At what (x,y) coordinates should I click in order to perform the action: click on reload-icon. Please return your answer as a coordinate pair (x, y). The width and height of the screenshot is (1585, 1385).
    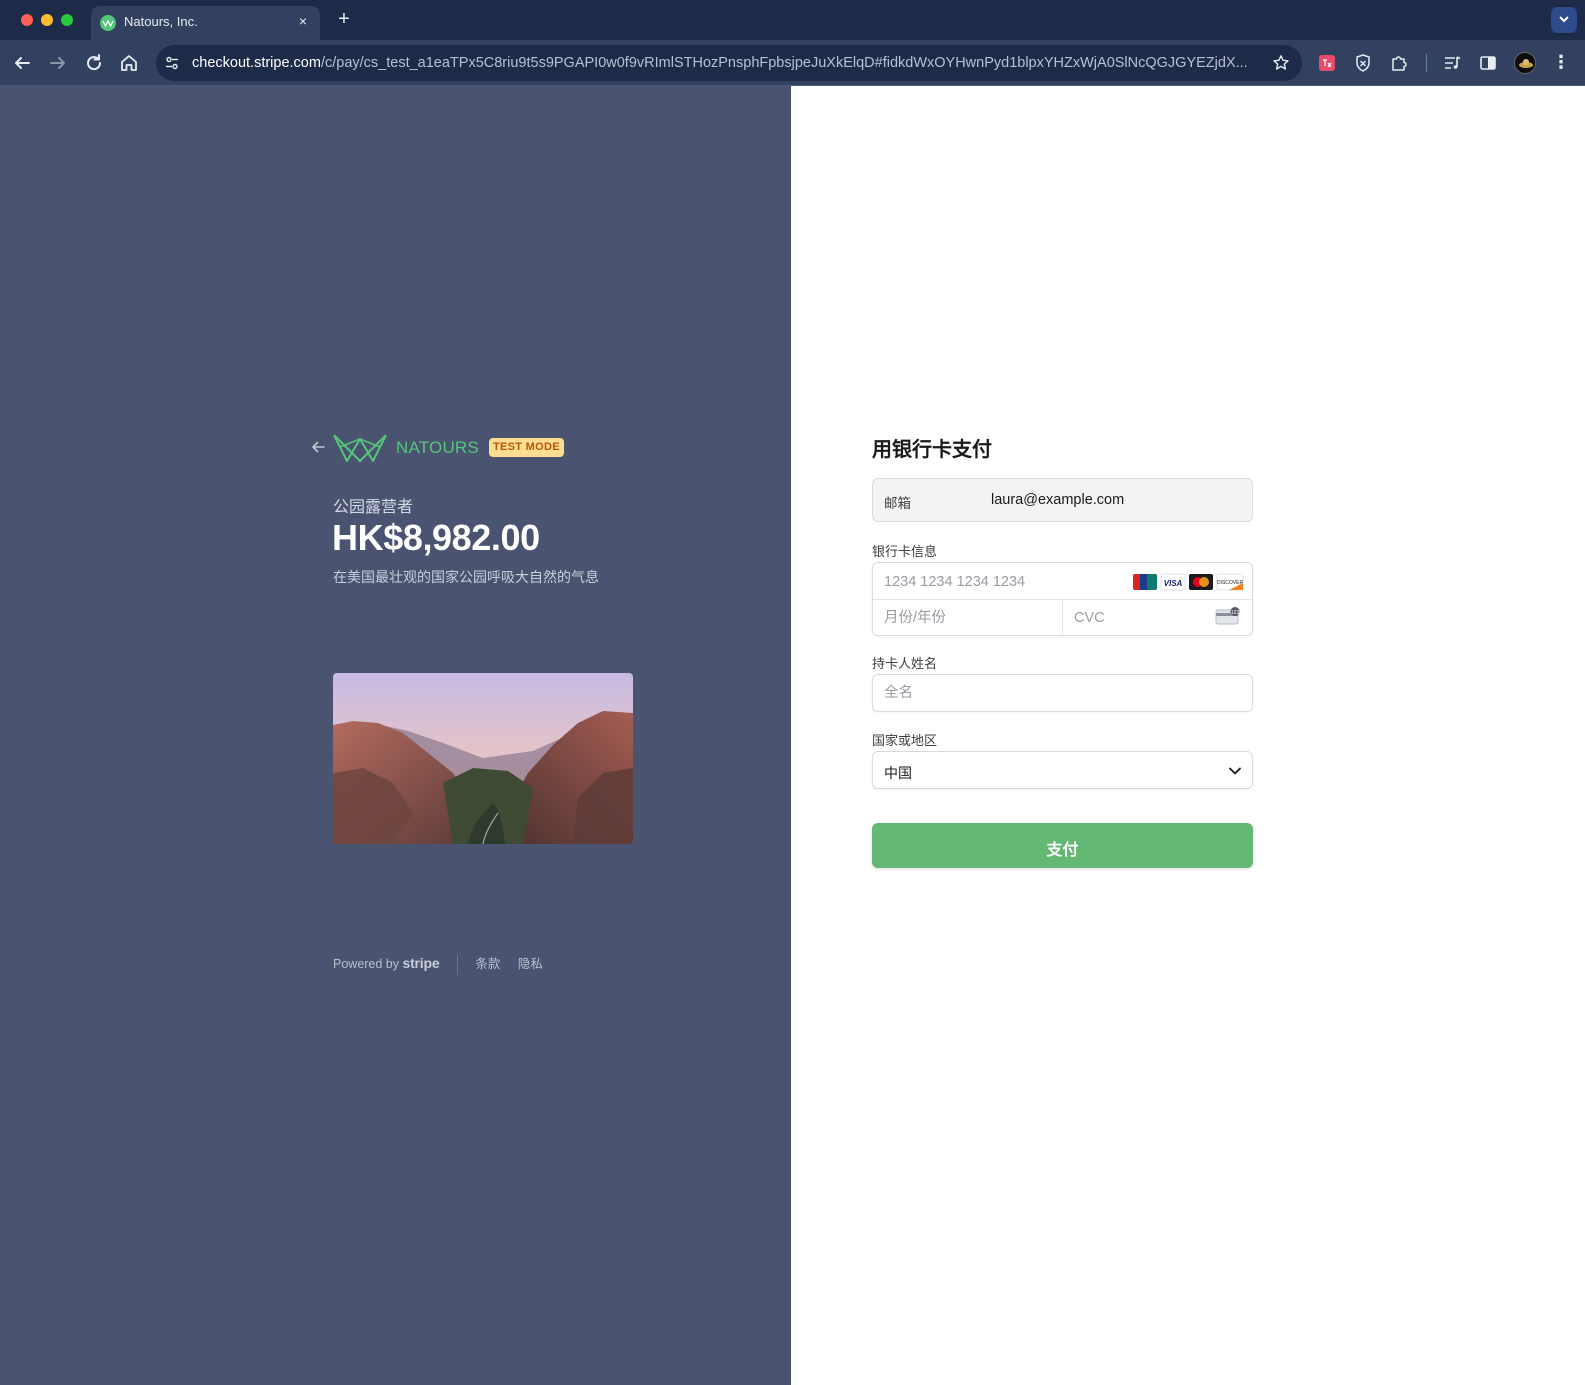
    Looking at the image, I should click on (94, 63).